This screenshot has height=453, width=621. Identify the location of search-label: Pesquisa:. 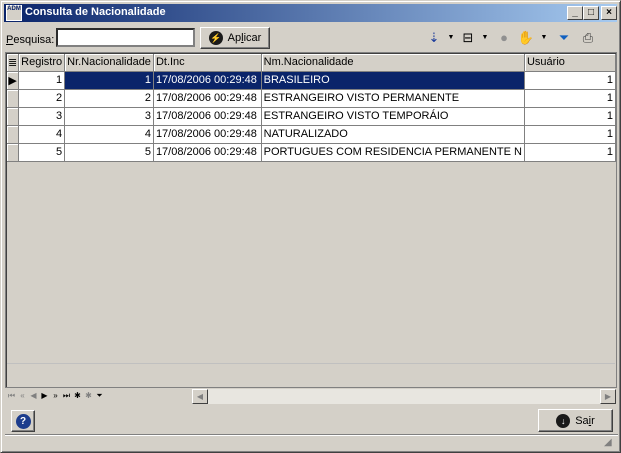
(30, 40).